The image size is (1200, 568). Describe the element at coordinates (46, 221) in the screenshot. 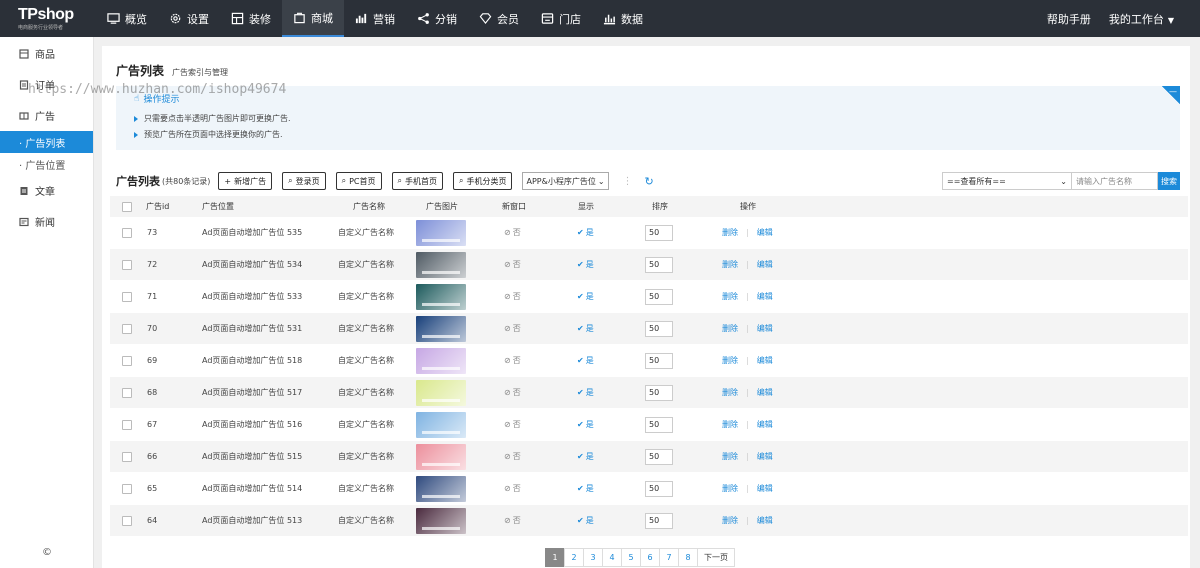

I see `sidebar-group: 新闻` at that location.